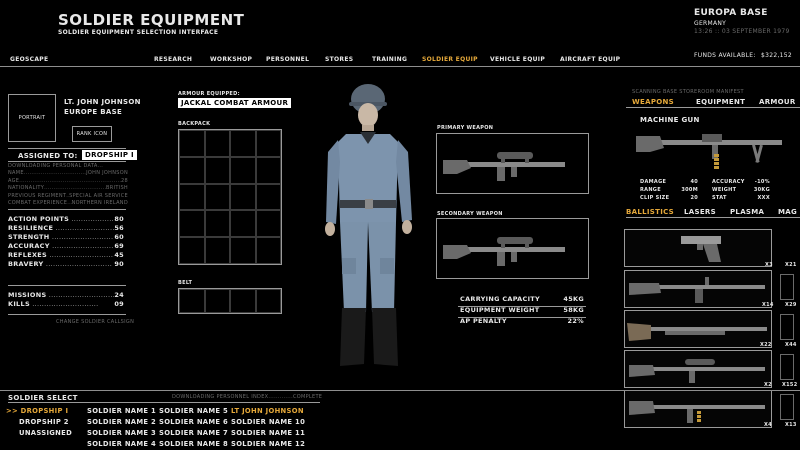 This screenshot has height=450, width=800. Describe the element at coordinates (193, 444) in the screenshot. I see `soldier-list-item: SOLDIER NAME 8` at that location.